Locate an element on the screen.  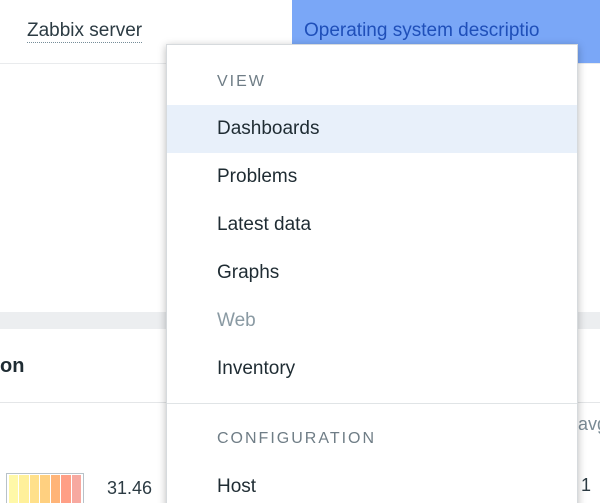
menu-item-latest-data: Latest data is located at coordinates (372, 225).